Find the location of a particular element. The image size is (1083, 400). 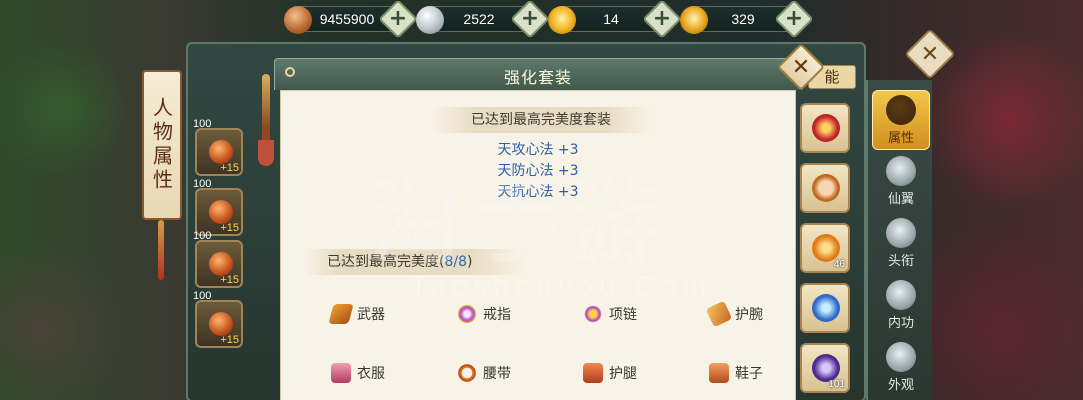

silver-coin-icon is located at coordinates (430, 20).